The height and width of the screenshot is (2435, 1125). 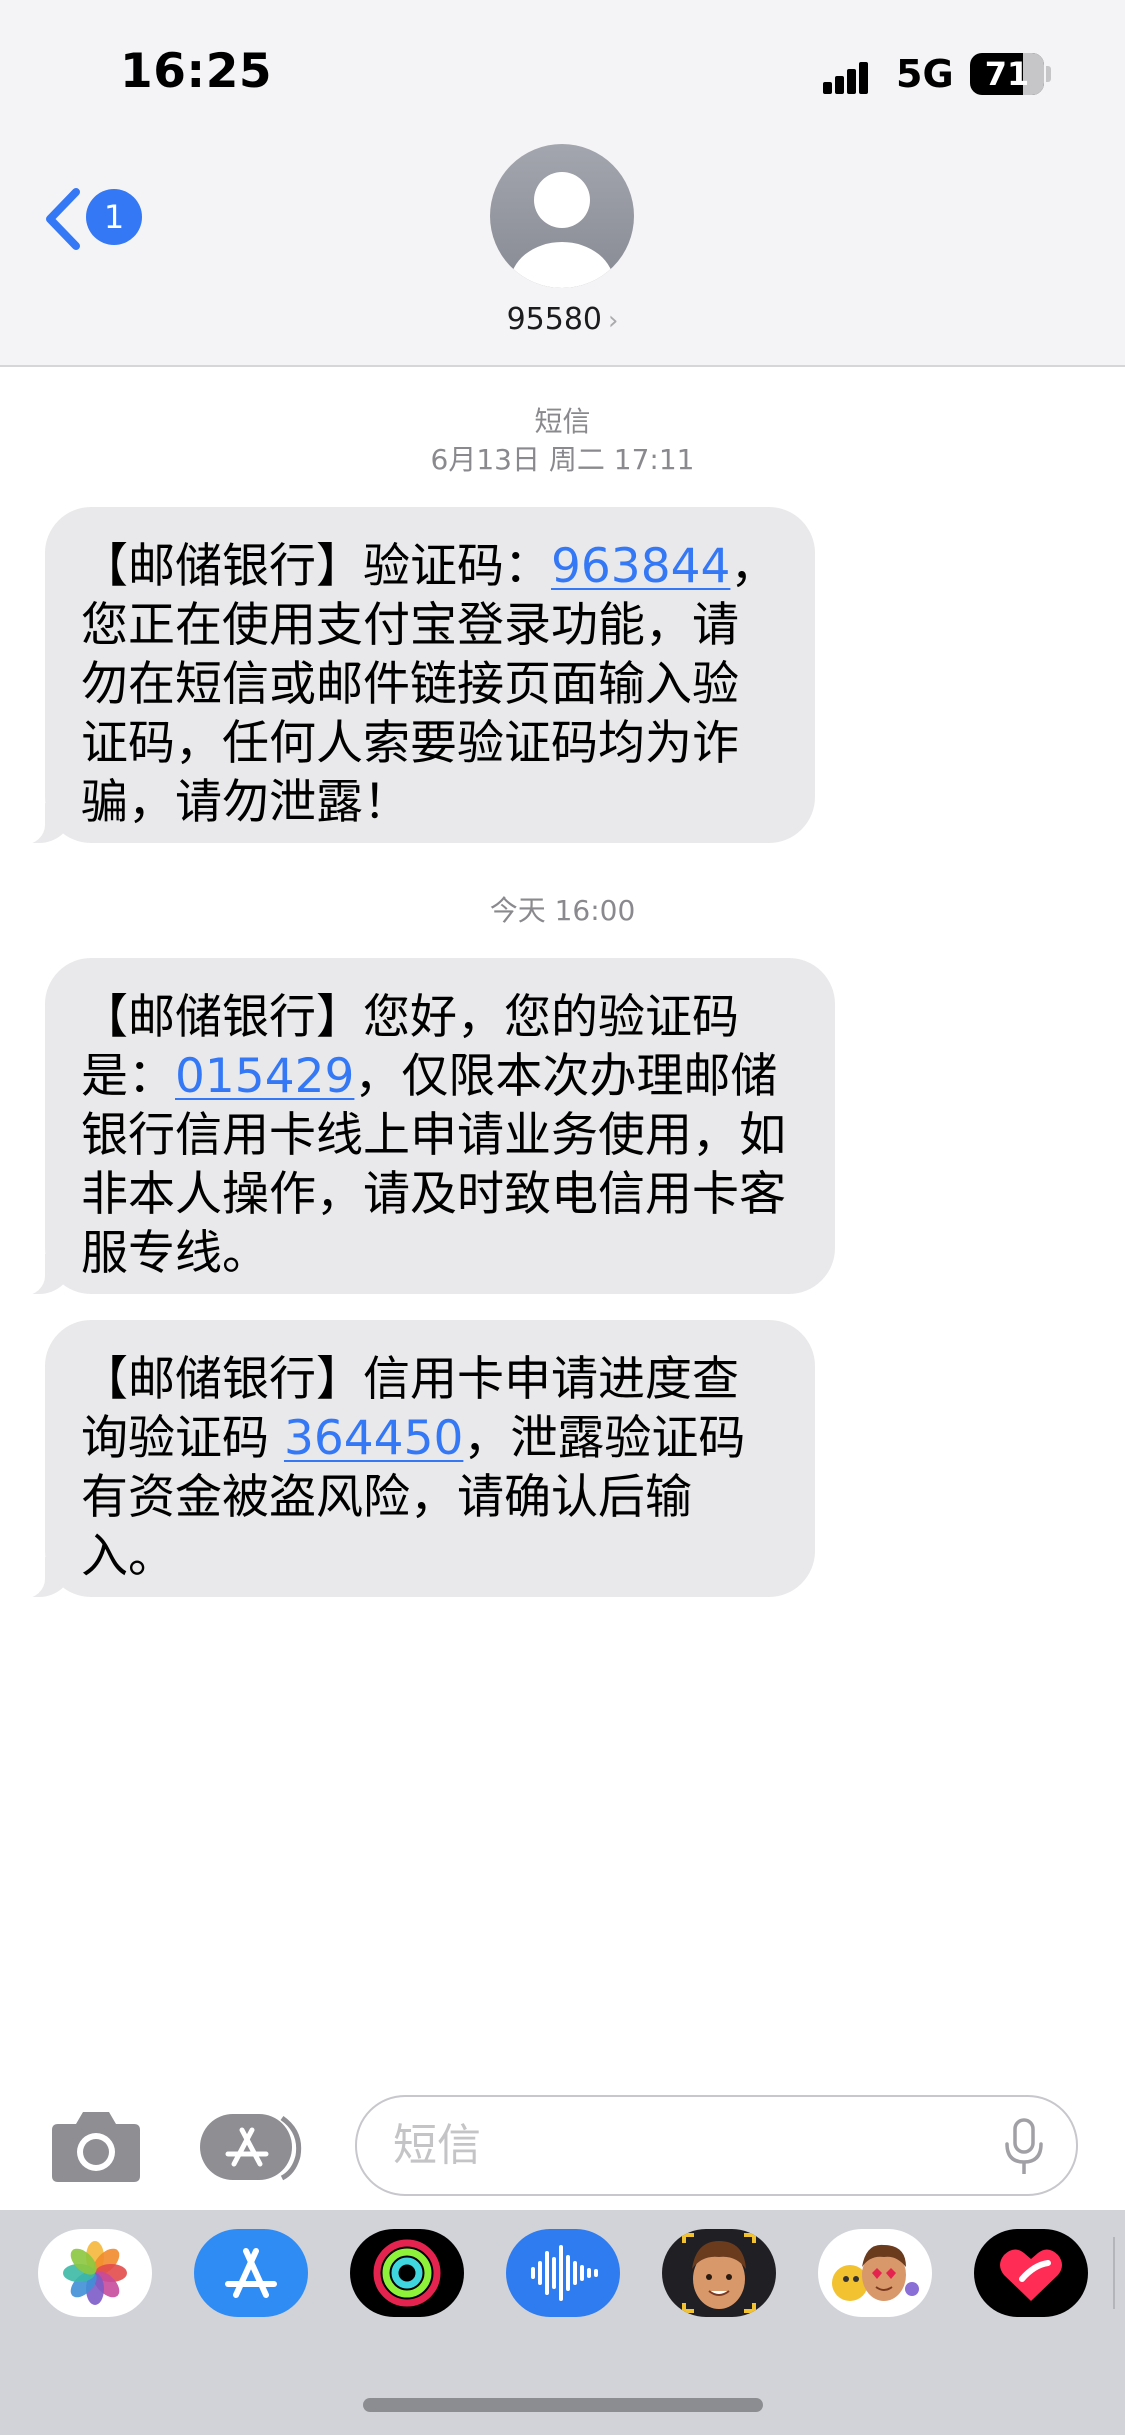 I want to click on microphone-icon, so click(x=1024, y=2146).